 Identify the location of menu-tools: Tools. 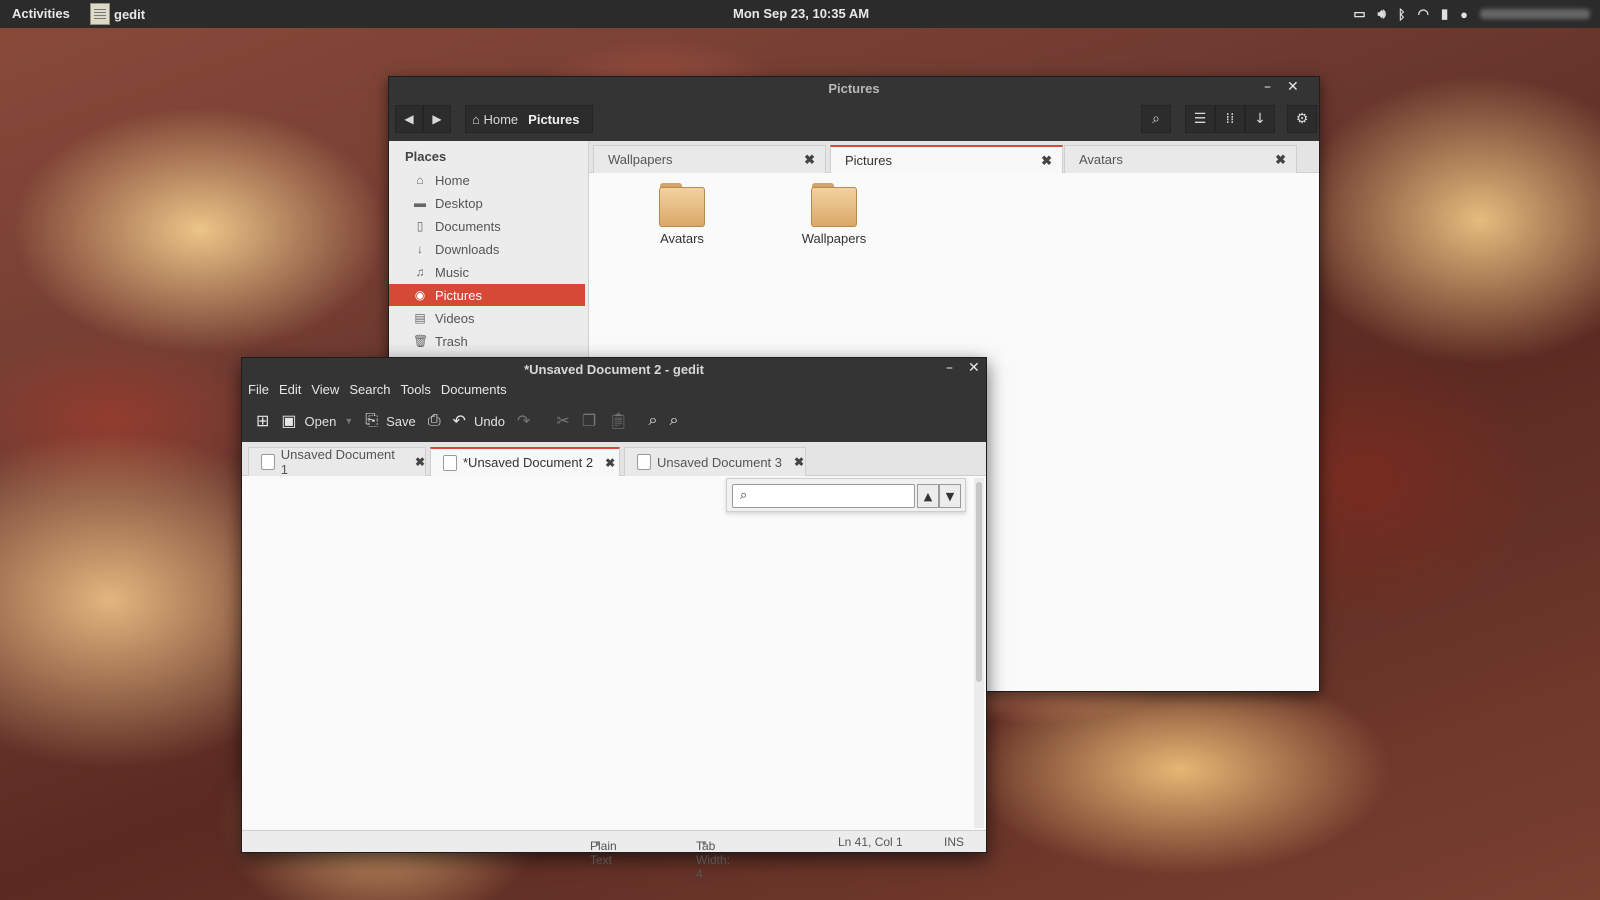
(416, 389).